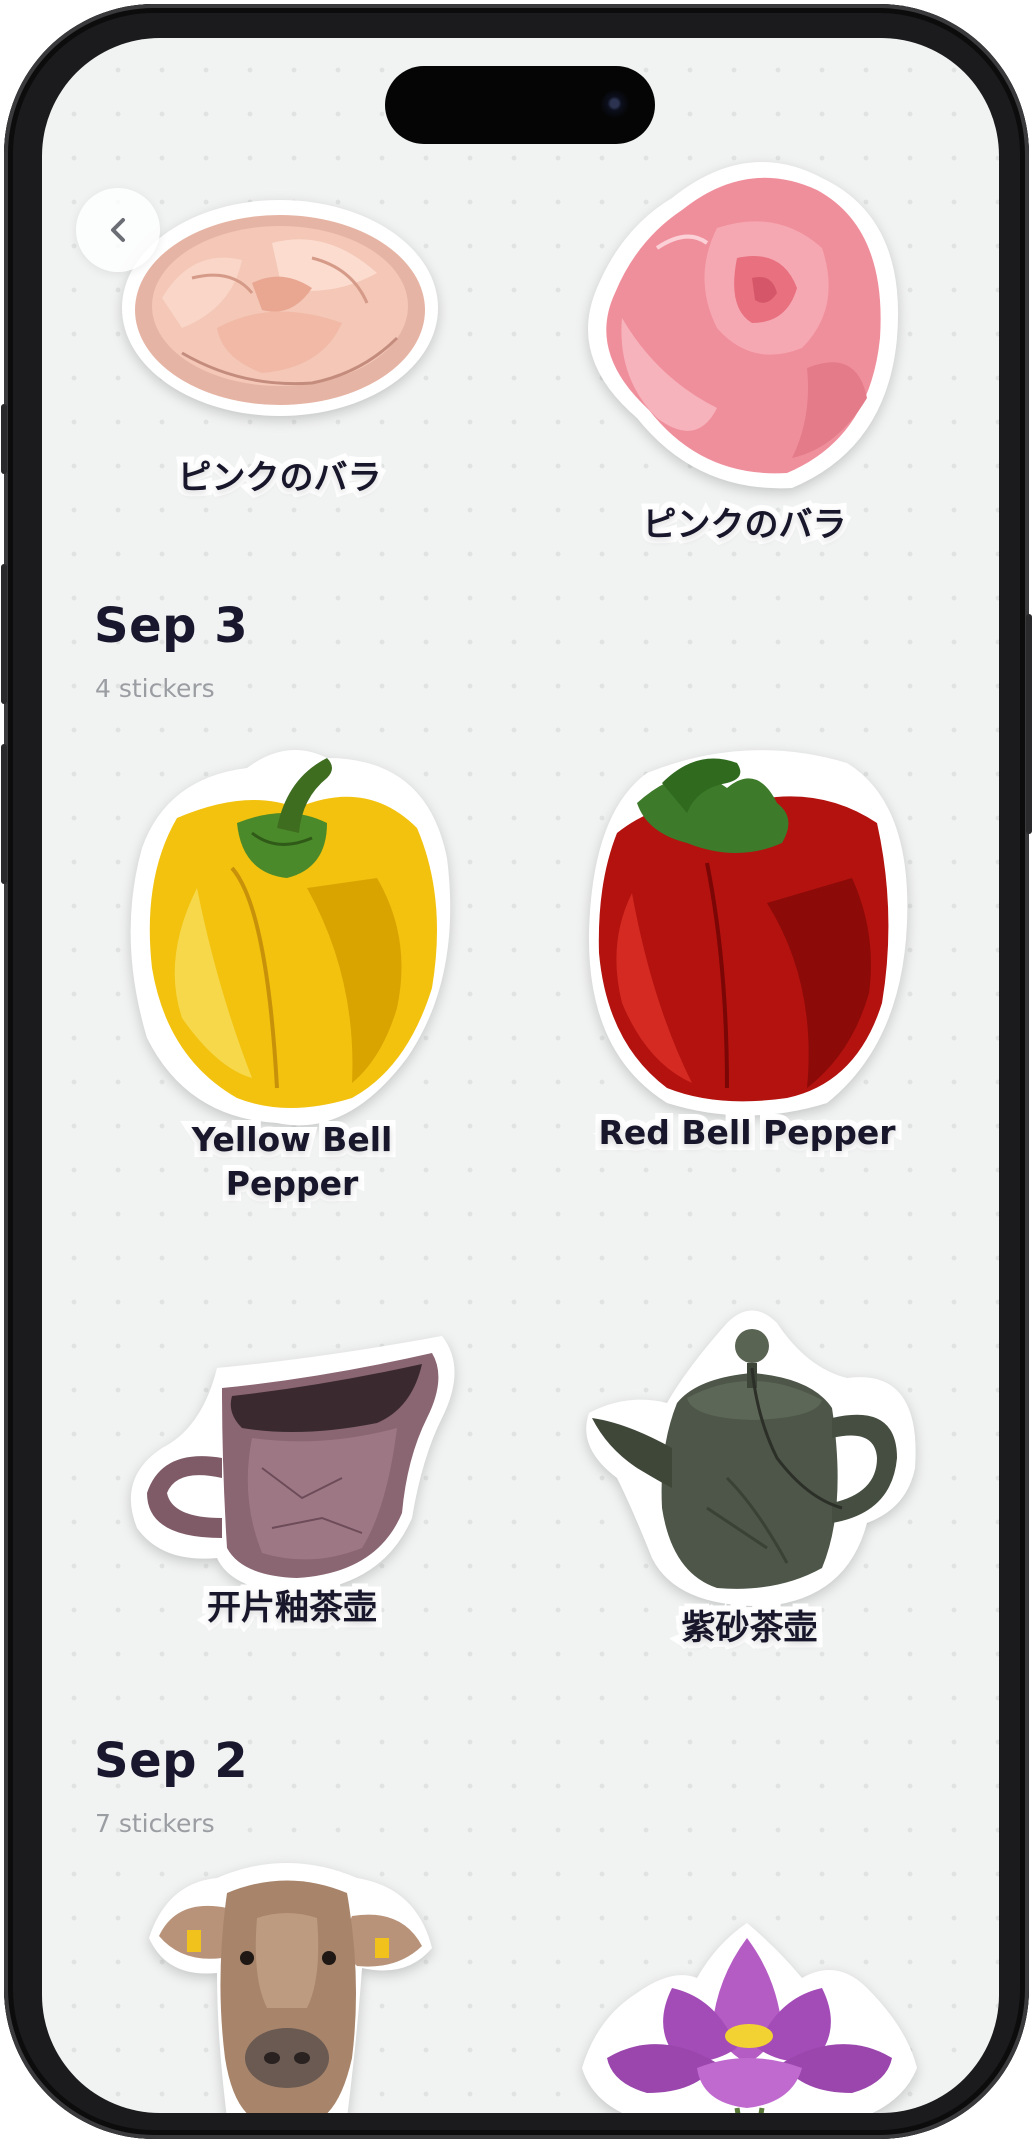 The width and height of the screenshot is (1033, 2143). I want to click on pink-carnation-image, so click(280, 308).